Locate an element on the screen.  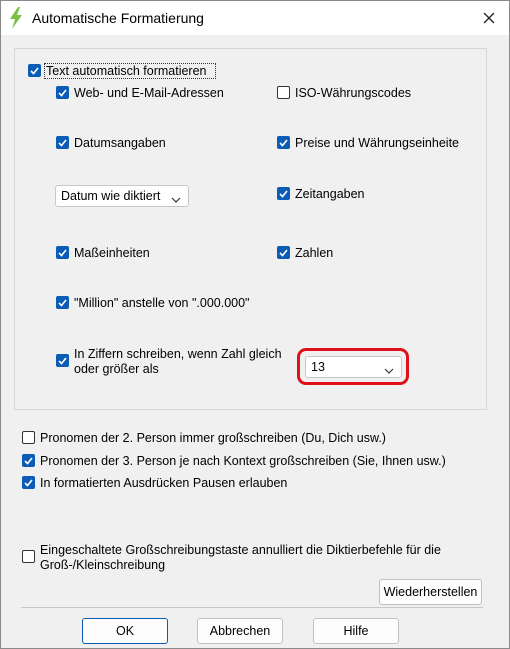
web-email-checkbox: Web- und E-Mail-Adressen is located at coordinates (140, 93).